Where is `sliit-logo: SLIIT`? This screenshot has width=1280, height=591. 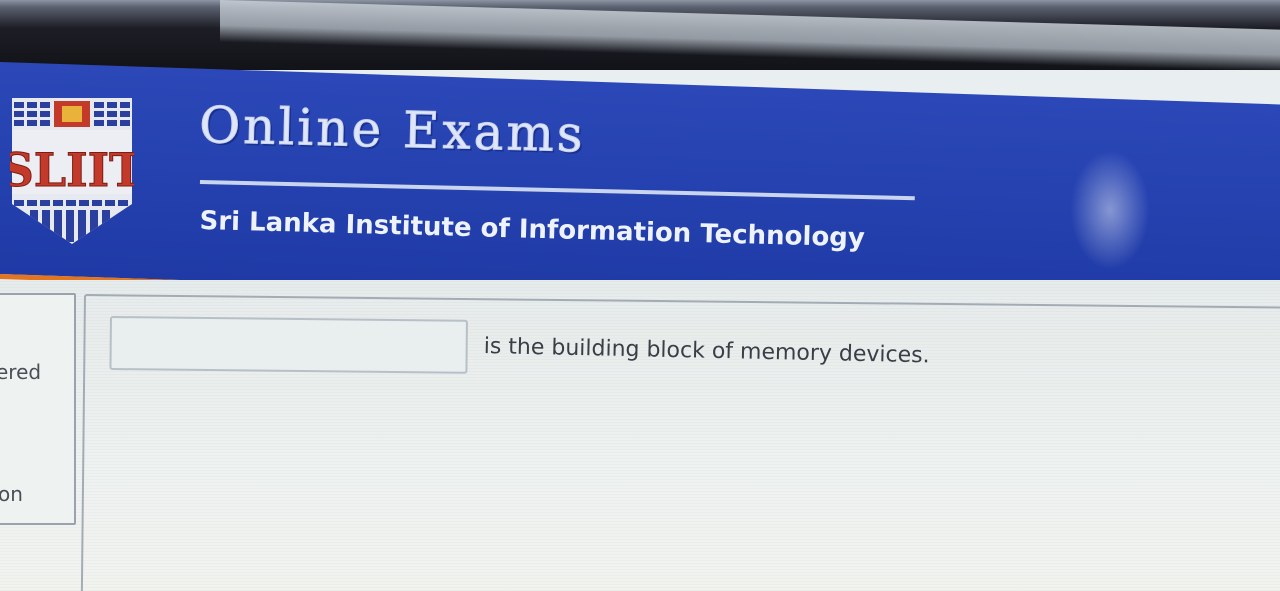 sliit-logo: SLIIT is located at coordinates (72, 171).